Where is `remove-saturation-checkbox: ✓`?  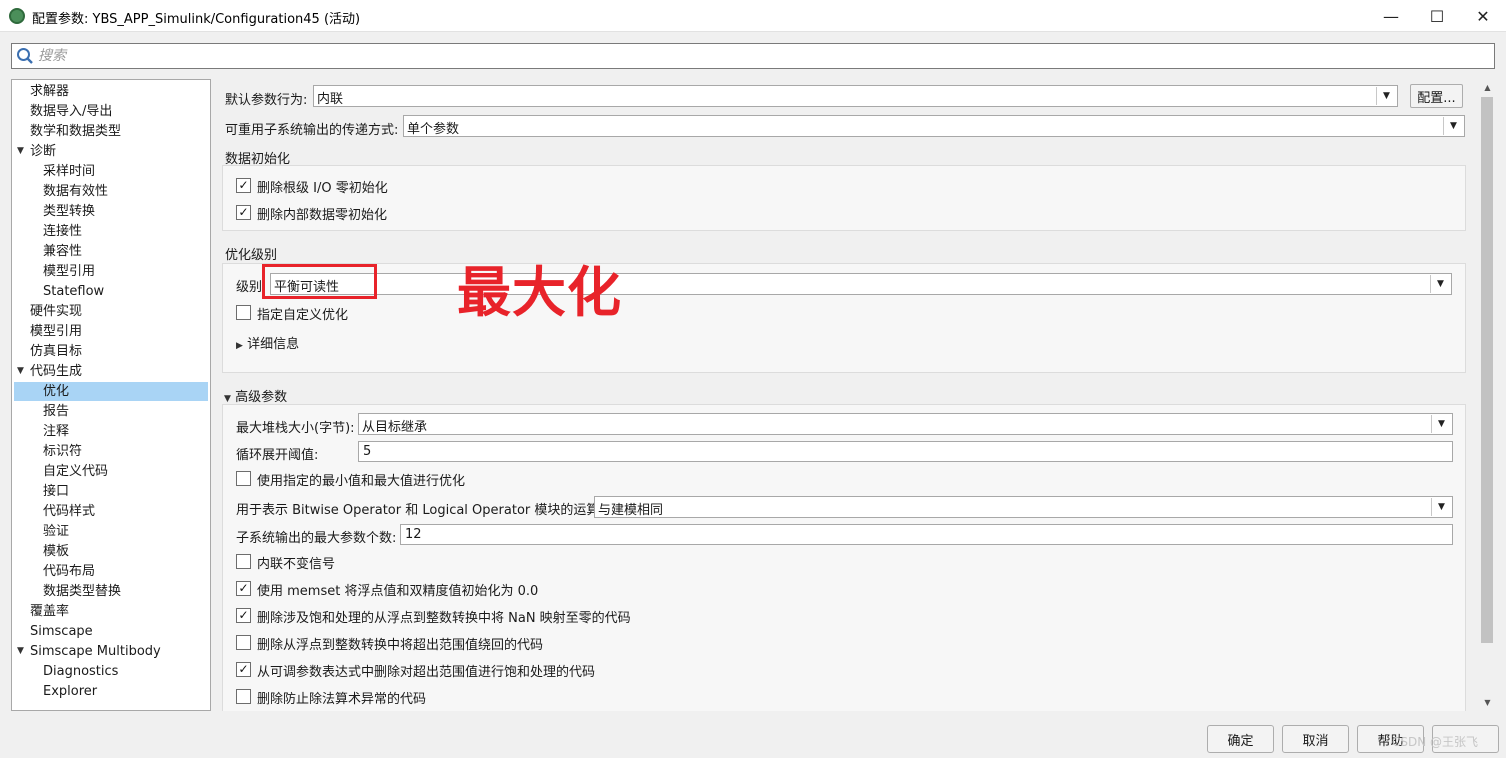
remove-saturation-checkbox: ✓ is located at coordinates (243, 669).